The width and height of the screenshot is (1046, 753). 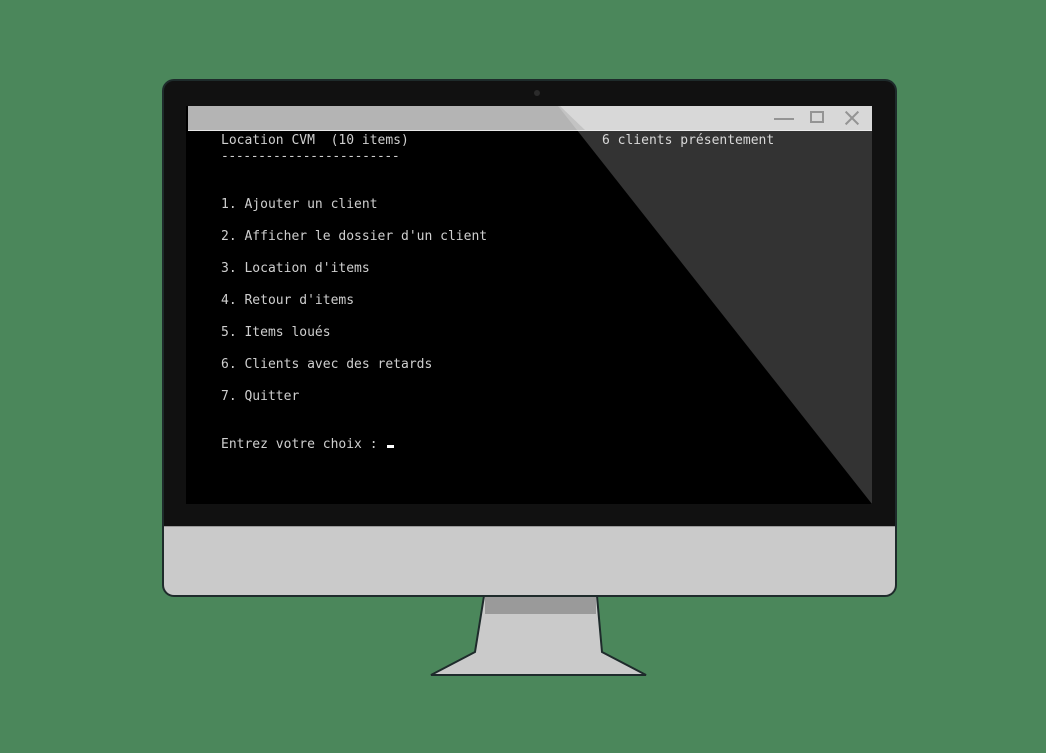 I want to click on maximize-icon, so click(x=818, y=118).